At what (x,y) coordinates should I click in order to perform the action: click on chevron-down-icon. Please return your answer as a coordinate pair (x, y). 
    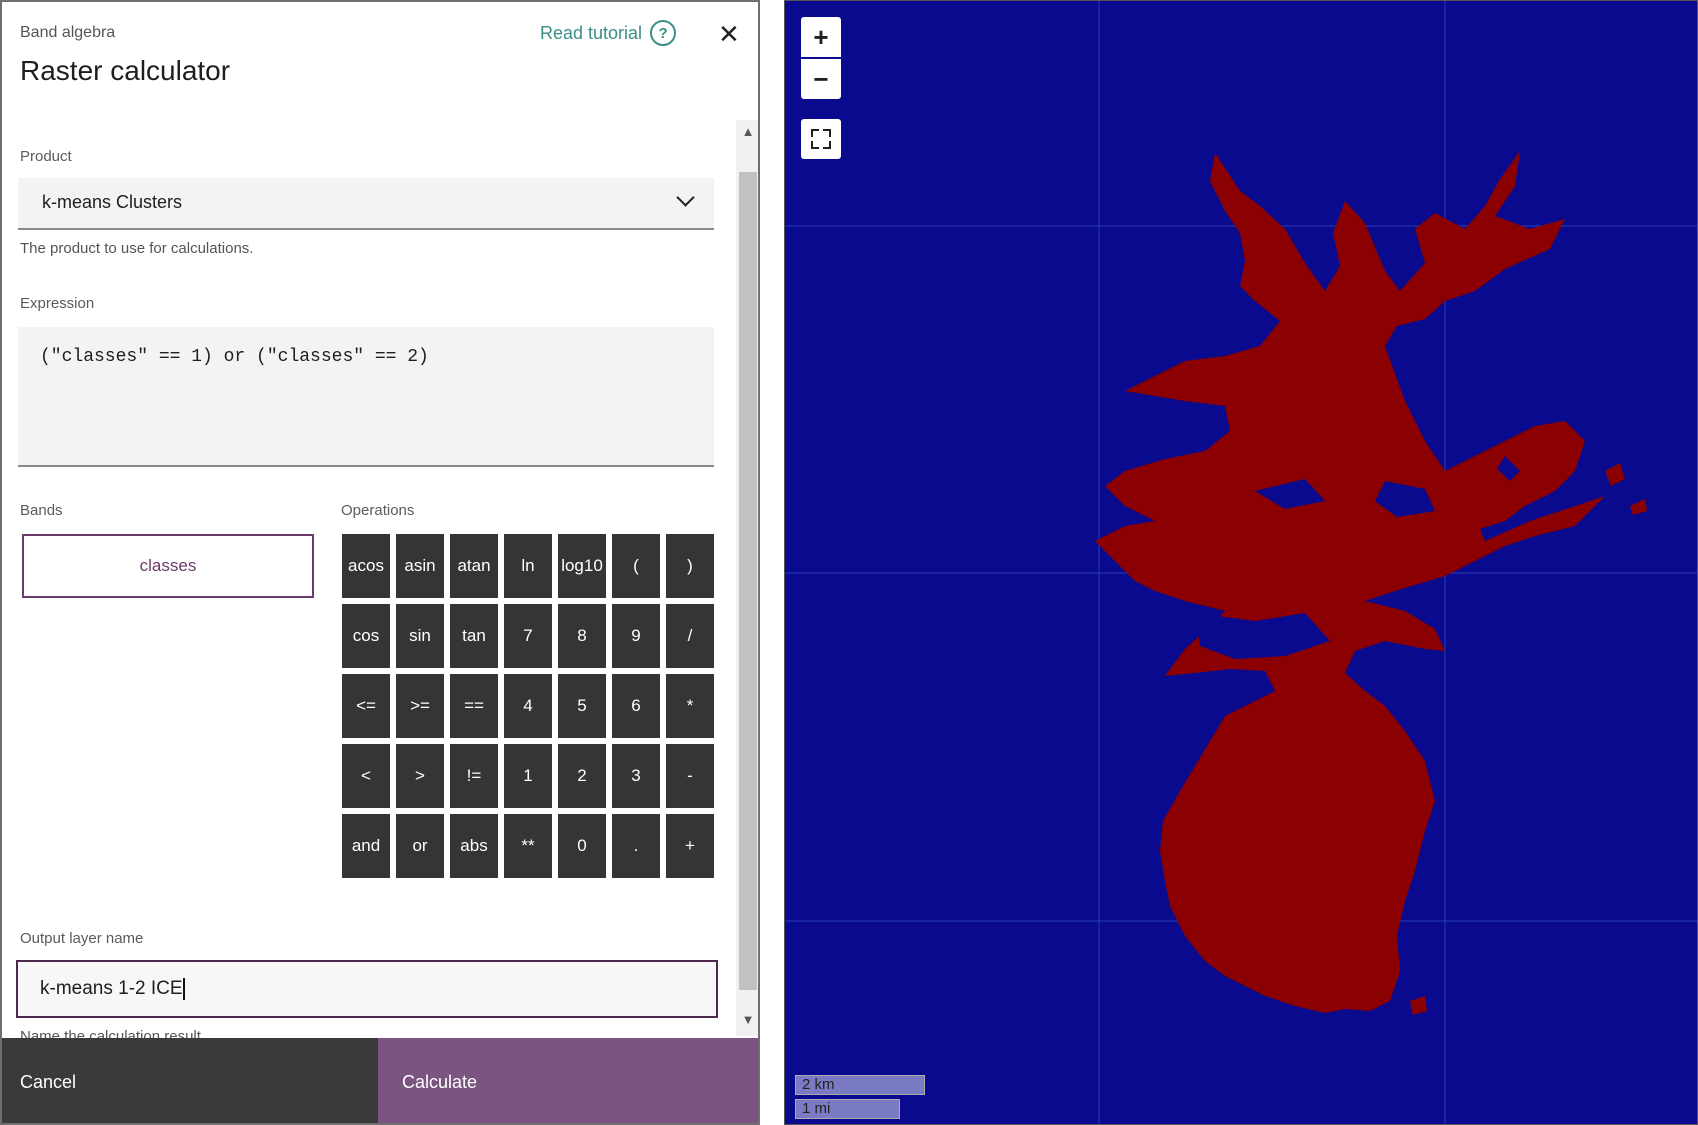
    Looking at the image, I should click on (685, 197).